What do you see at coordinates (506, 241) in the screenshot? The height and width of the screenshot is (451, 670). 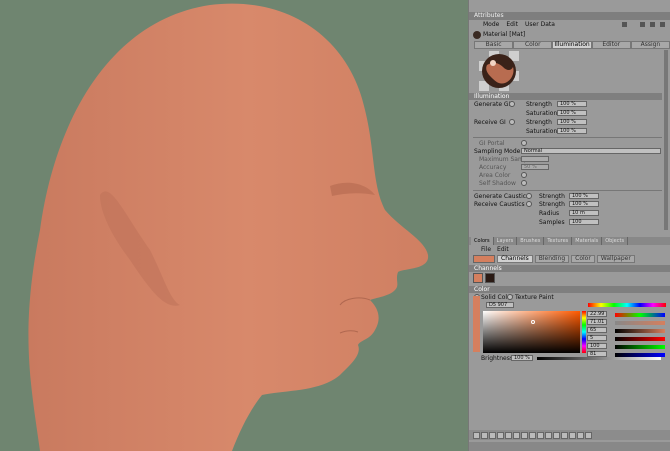 I see `tab-layers: Layers` at bounding box center [506, 241].